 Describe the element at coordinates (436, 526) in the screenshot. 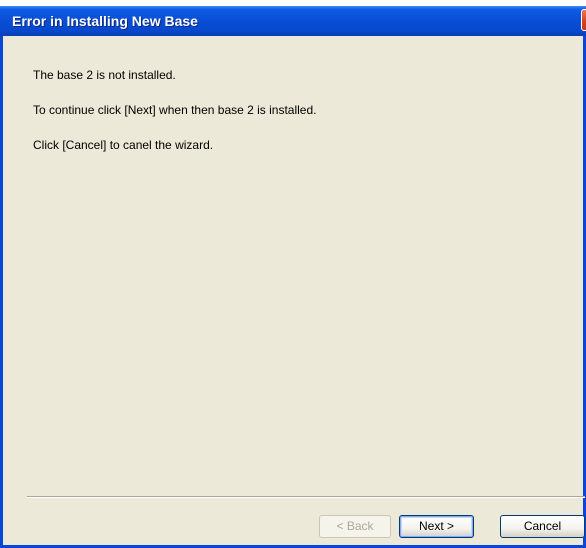

I see `next-button: Next >` at that location.